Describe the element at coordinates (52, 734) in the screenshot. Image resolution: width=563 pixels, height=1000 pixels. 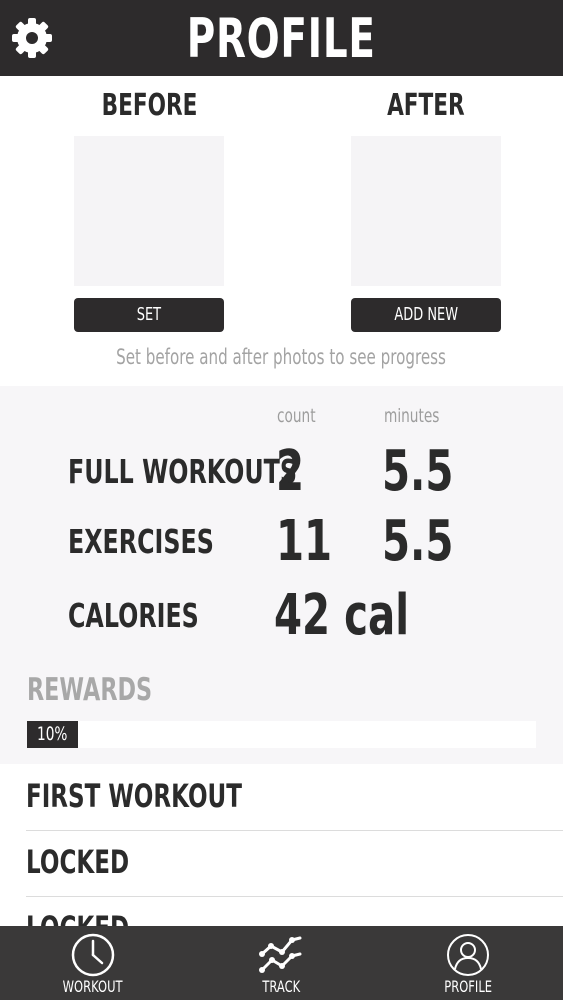
I see `rewards-progress-label: 10%` at that location.